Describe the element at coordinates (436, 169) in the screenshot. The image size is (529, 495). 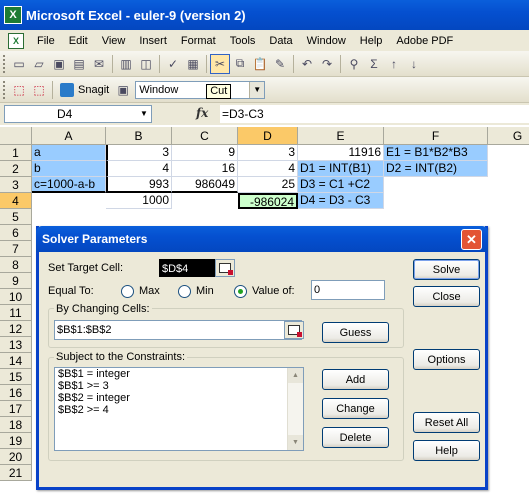
I see `cell-f2: D2 = INT(B2)` at that location.